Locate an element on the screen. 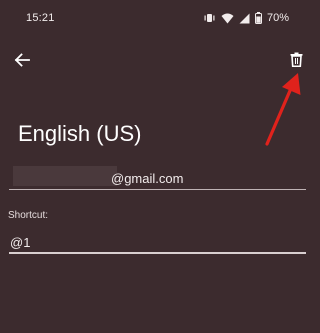  shortcut-label: Shortcut: is located at coordinates (28, 215).